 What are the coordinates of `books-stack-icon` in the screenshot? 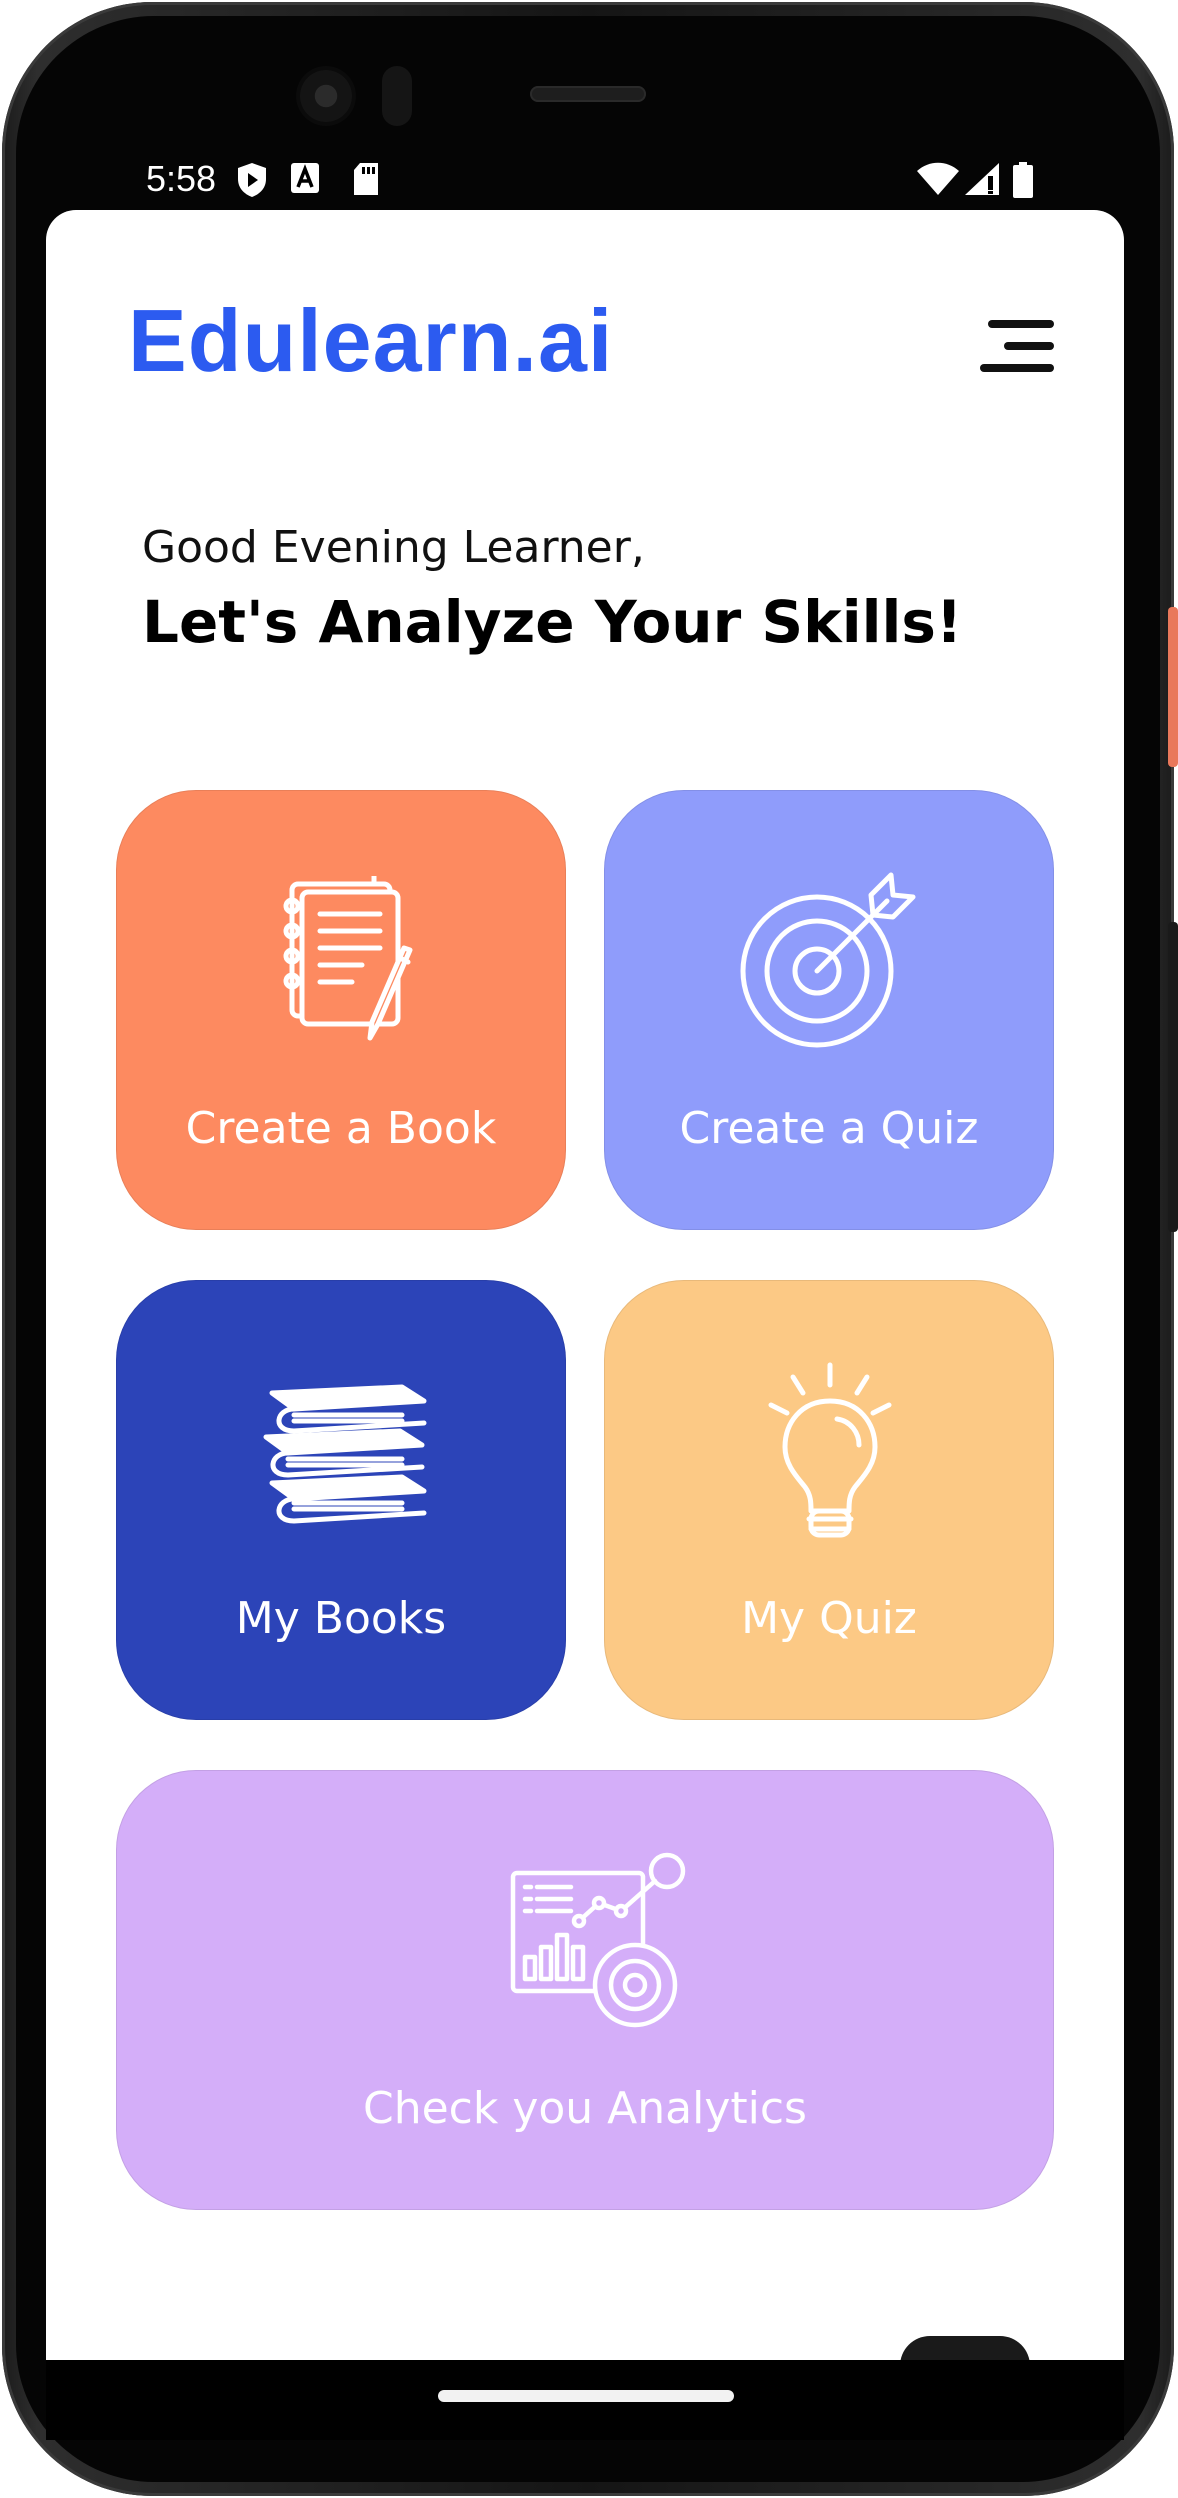 It's located at (345, 1454).